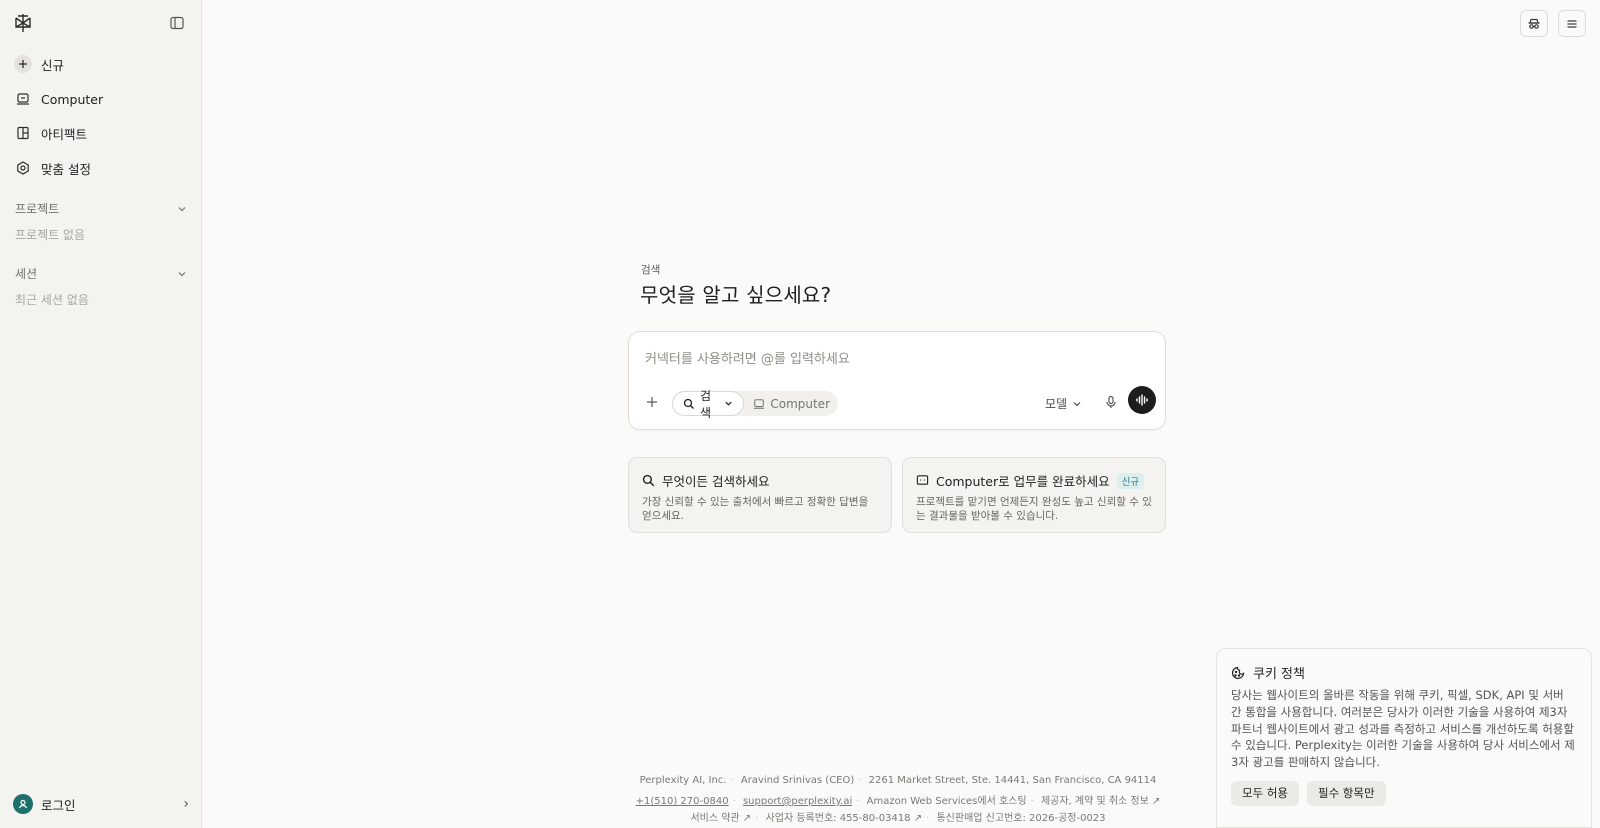 Image resolution: width=1600 pixels, height=828 pixels. What do you see at coordinates (39, 64) in the screenshot?
I see `sidebar-item-new: 신규` at bounding box center [39, 64].